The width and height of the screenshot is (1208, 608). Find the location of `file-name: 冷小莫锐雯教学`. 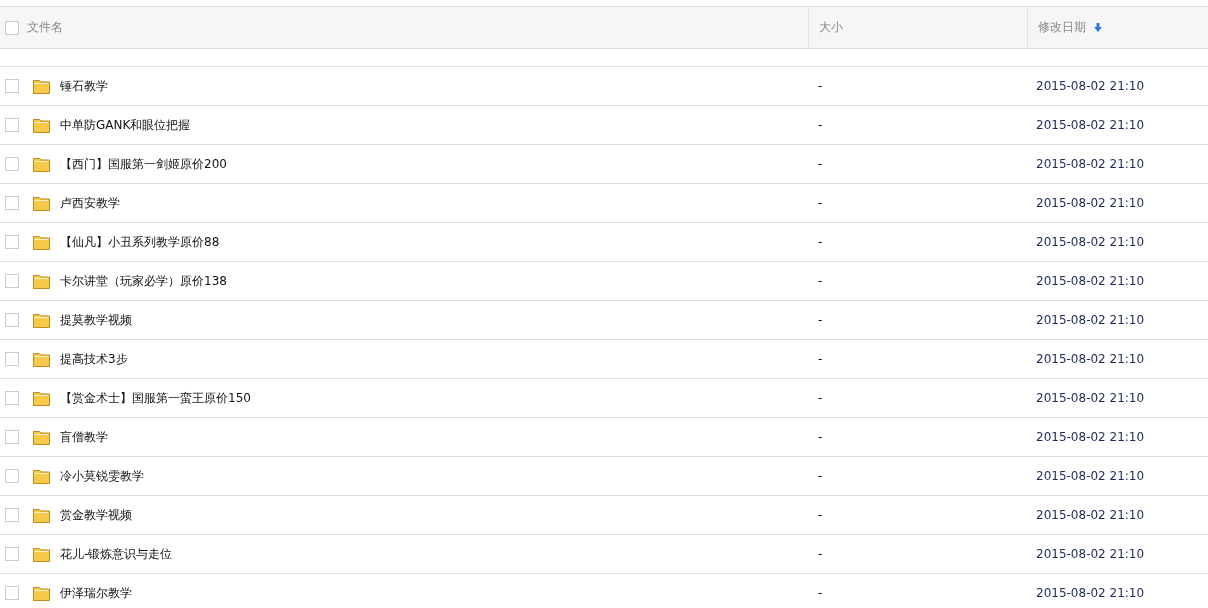

file-name: 冷小莫锐雯教学 is located at coordinates (102, 476).